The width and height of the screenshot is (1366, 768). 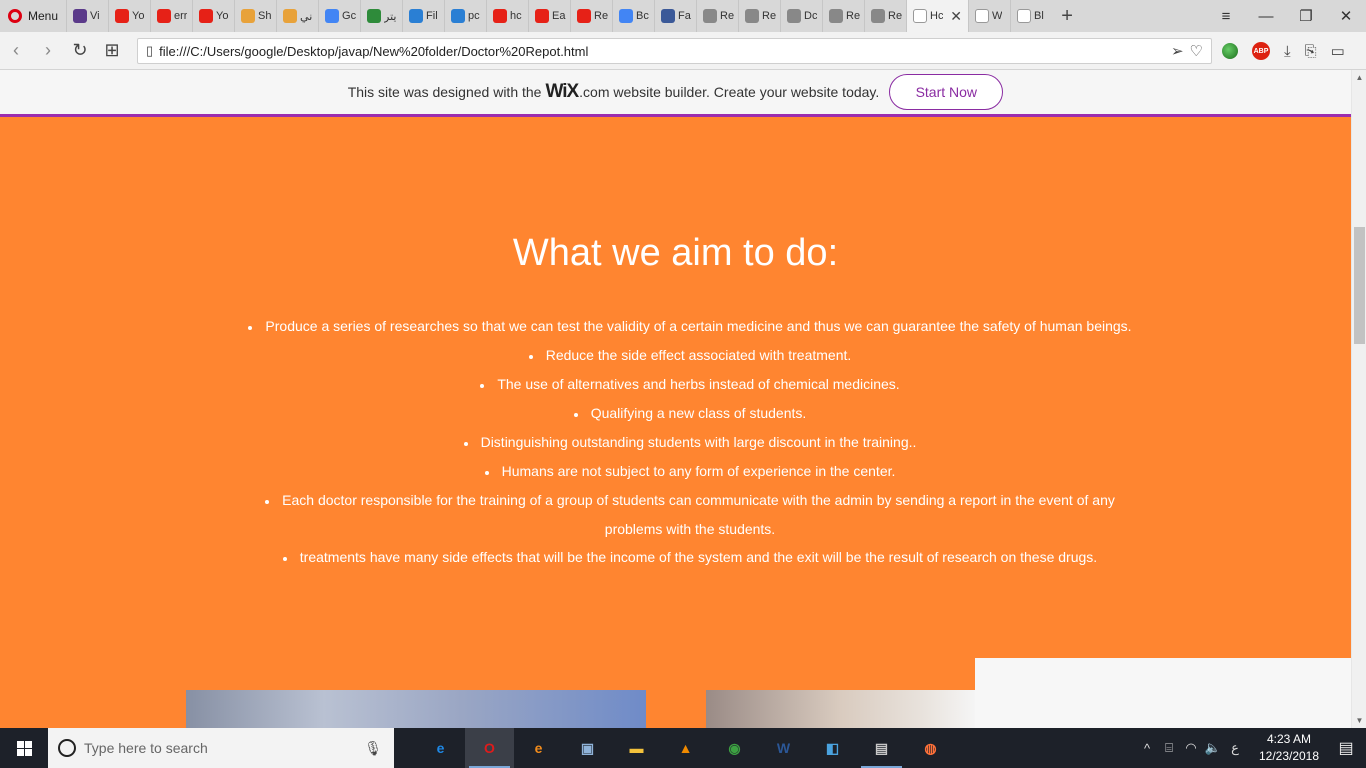 What do you see at coordinates (112, 50) in the screenshot?
I see `speed-dial-button: ⊞` at bounding box center [112, 50].